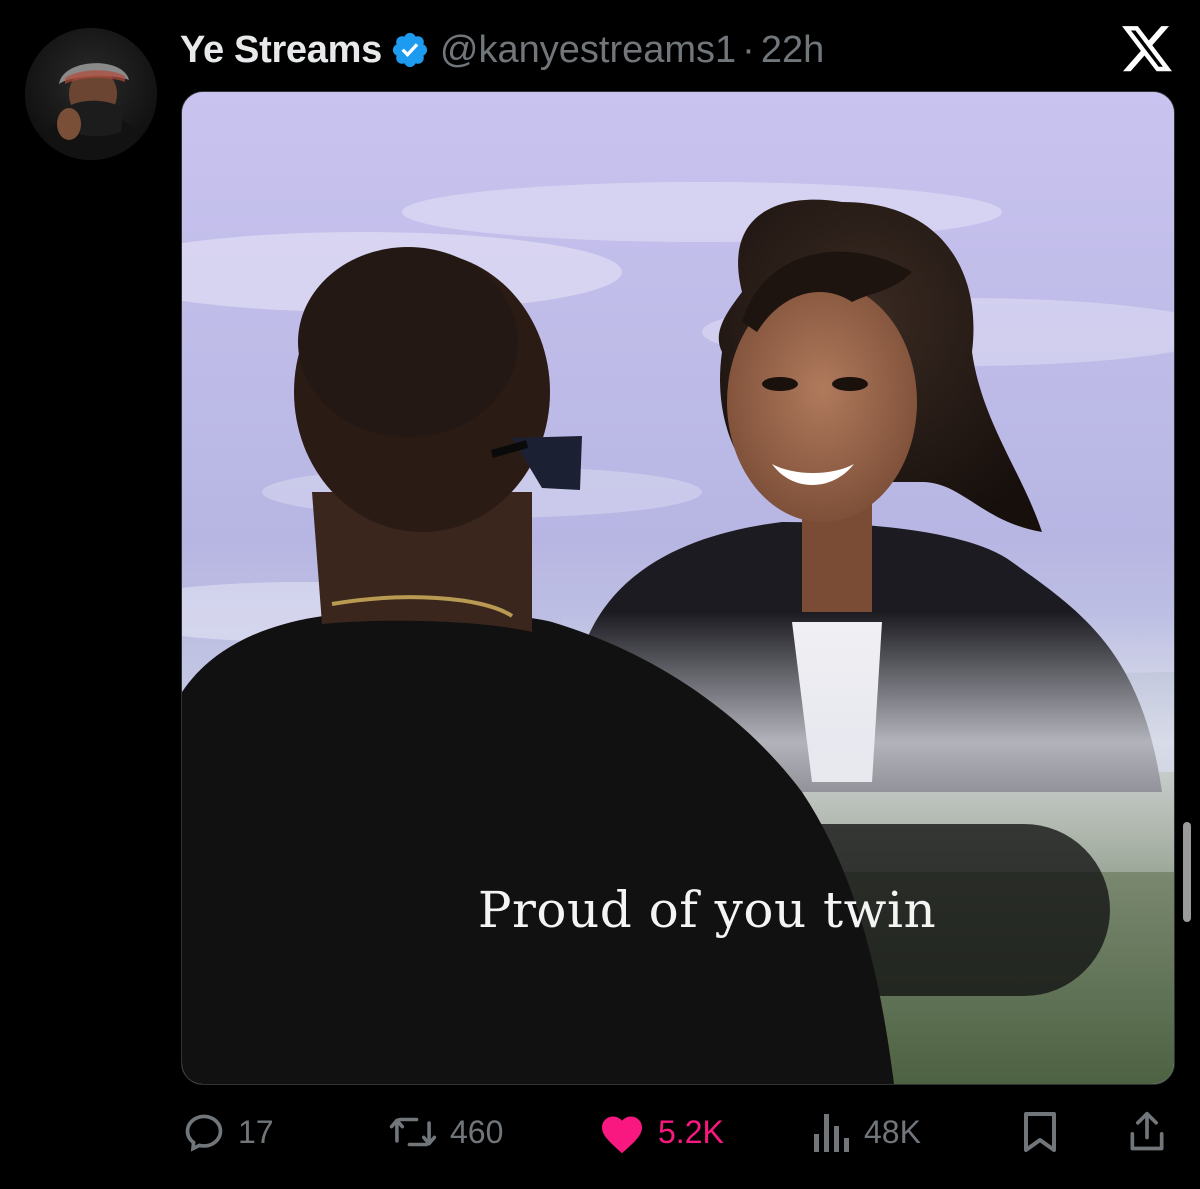 The image size is (1200, 1189). What do you see at coordinates (792, 50) in the screenshot?
I see `post-timestamp: 22h` at bounding box center [792, 50].